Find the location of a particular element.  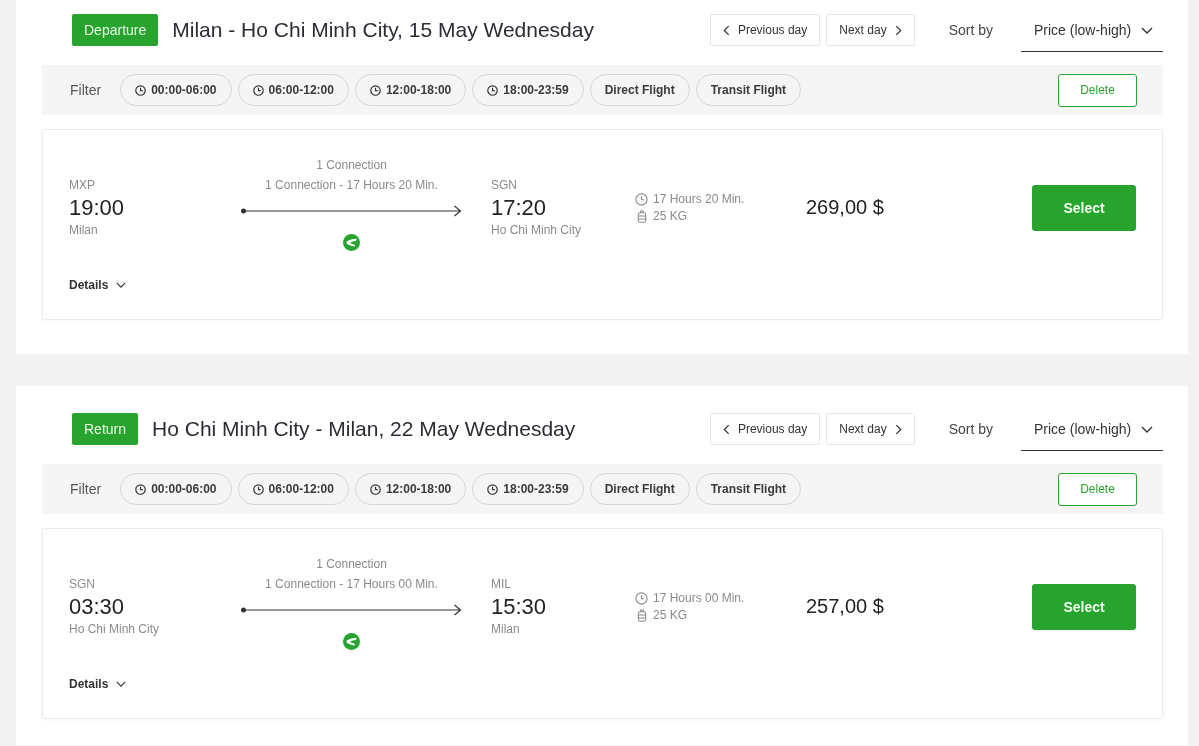

route-title: Ho Chi Minh City - Milan, 22 May Wednesday is located at coordinates (364, 429).